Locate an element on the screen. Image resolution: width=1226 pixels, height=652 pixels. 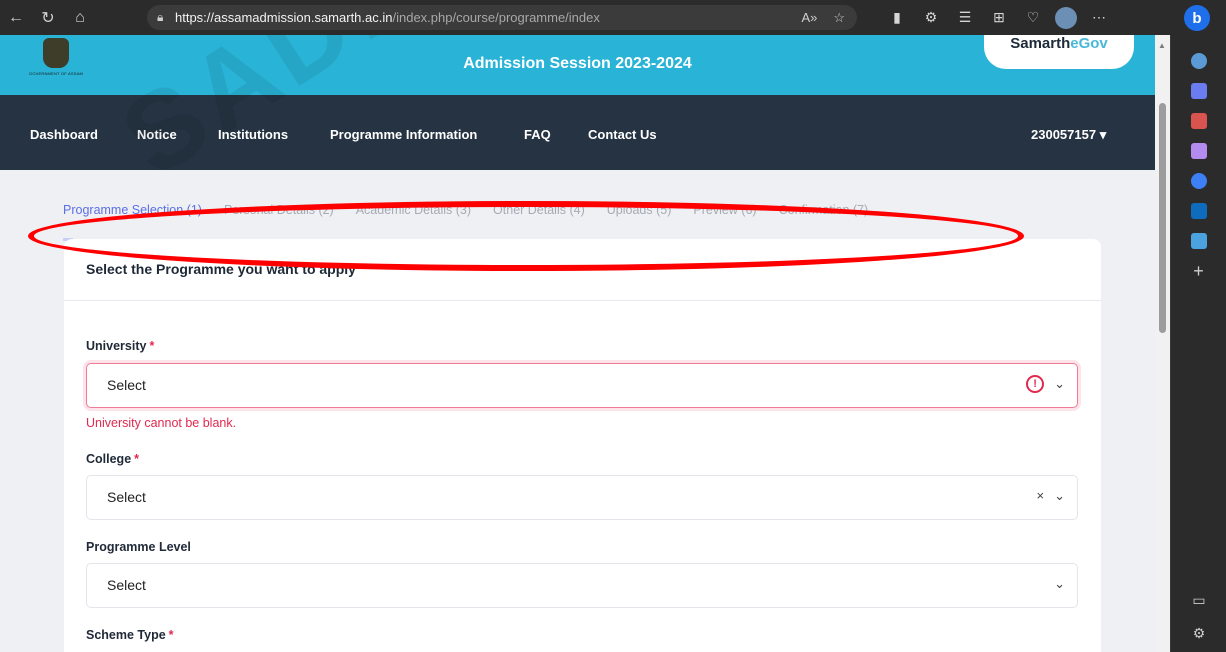
university-select: Select ! ⌄ is located at coordinates (582, 385).